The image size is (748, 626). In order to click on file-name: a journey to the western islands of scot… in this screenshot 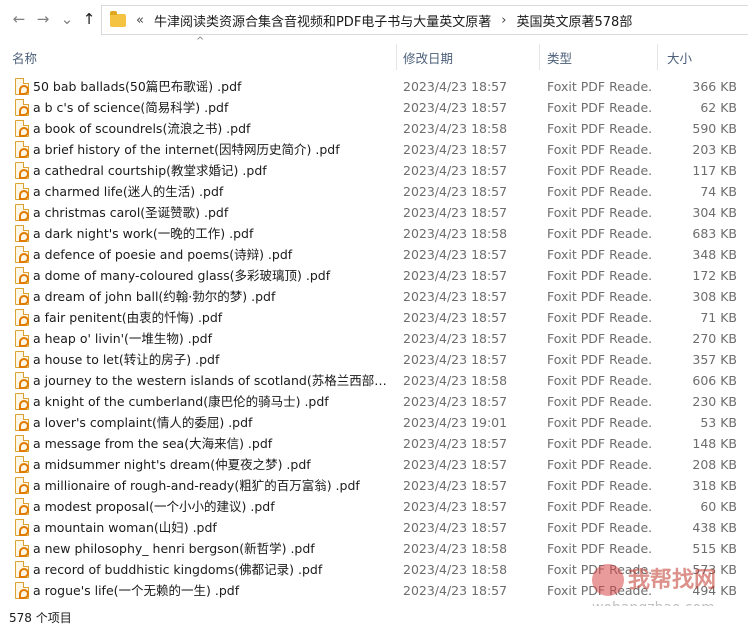, I will do `click(214, 380)`.